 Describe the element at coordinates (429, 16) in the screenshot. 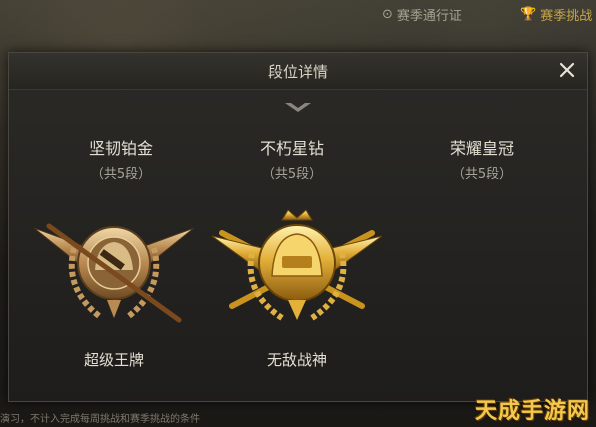

I see `tab-season-pass-label: 赛季通行证` at that location.